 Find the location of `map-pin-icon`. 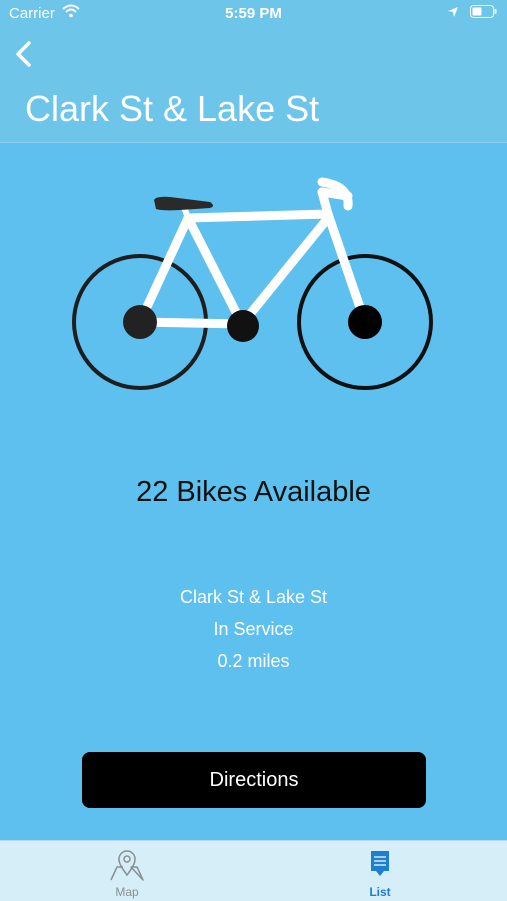

map-pin-icon is located at coordinates (127, 865).